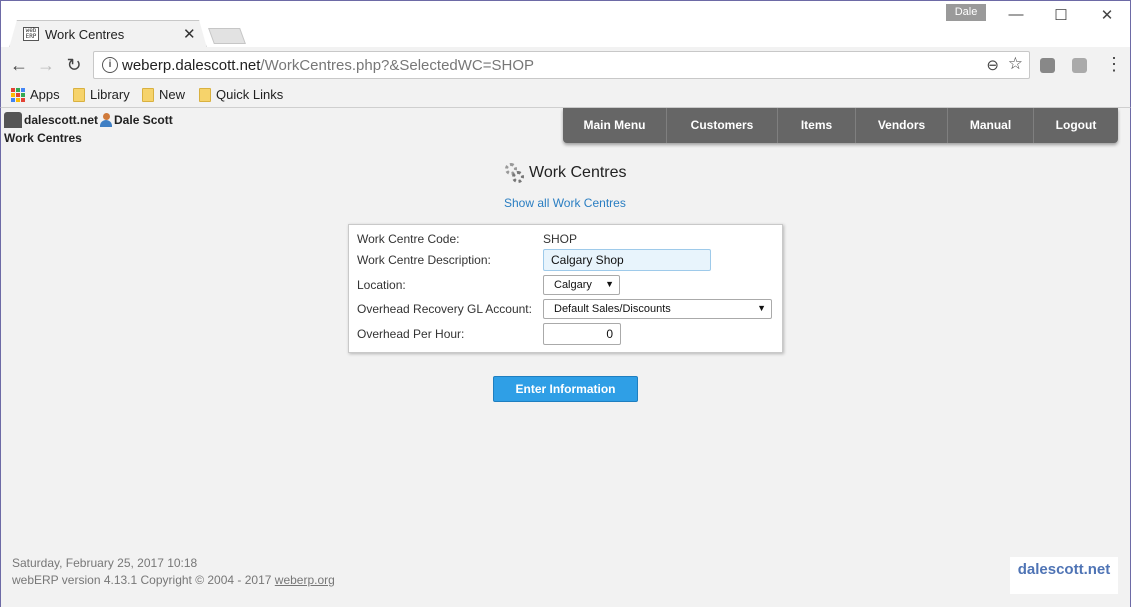 This screenshot has height=607, width=1131. I want to click on bookmark-apps: Apps, so click(35, 94).